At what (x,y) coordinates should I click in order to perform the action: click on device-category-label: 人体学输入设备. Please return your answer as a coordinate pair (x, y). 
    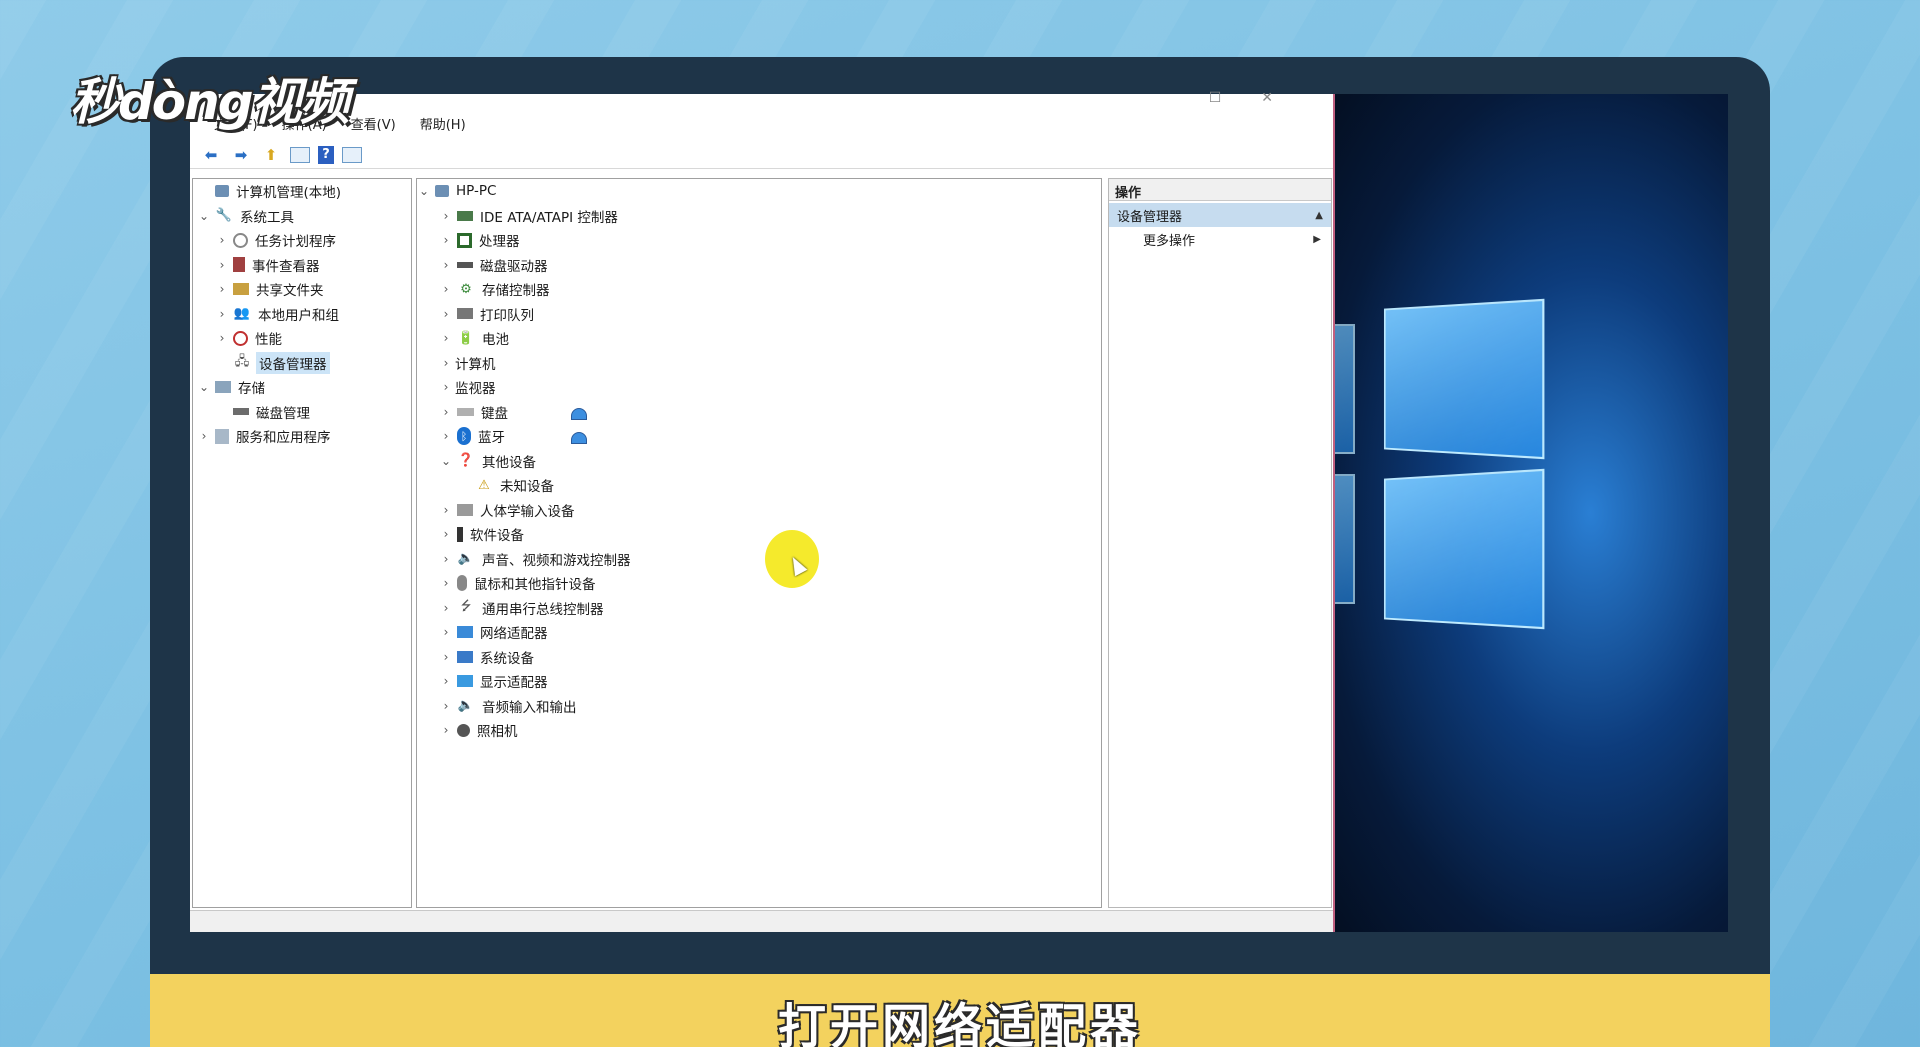
    Looking at the image, I should click on (527, 511).